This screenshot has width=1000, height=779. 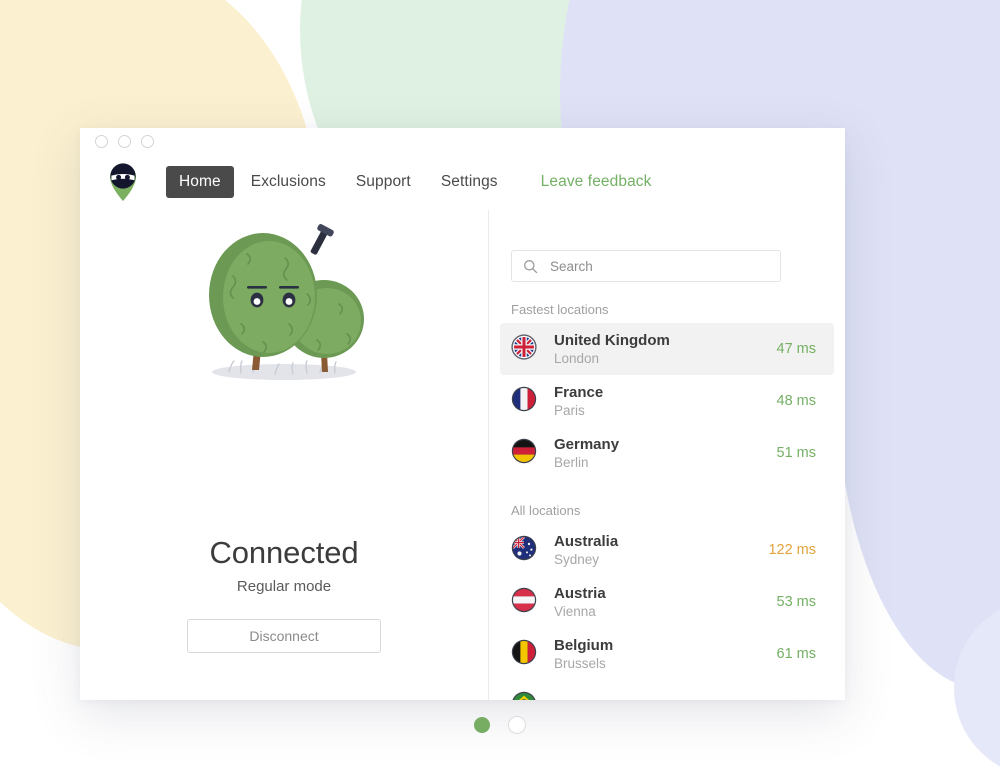 I want to click on location-city: London, so click(x=577, y=358).